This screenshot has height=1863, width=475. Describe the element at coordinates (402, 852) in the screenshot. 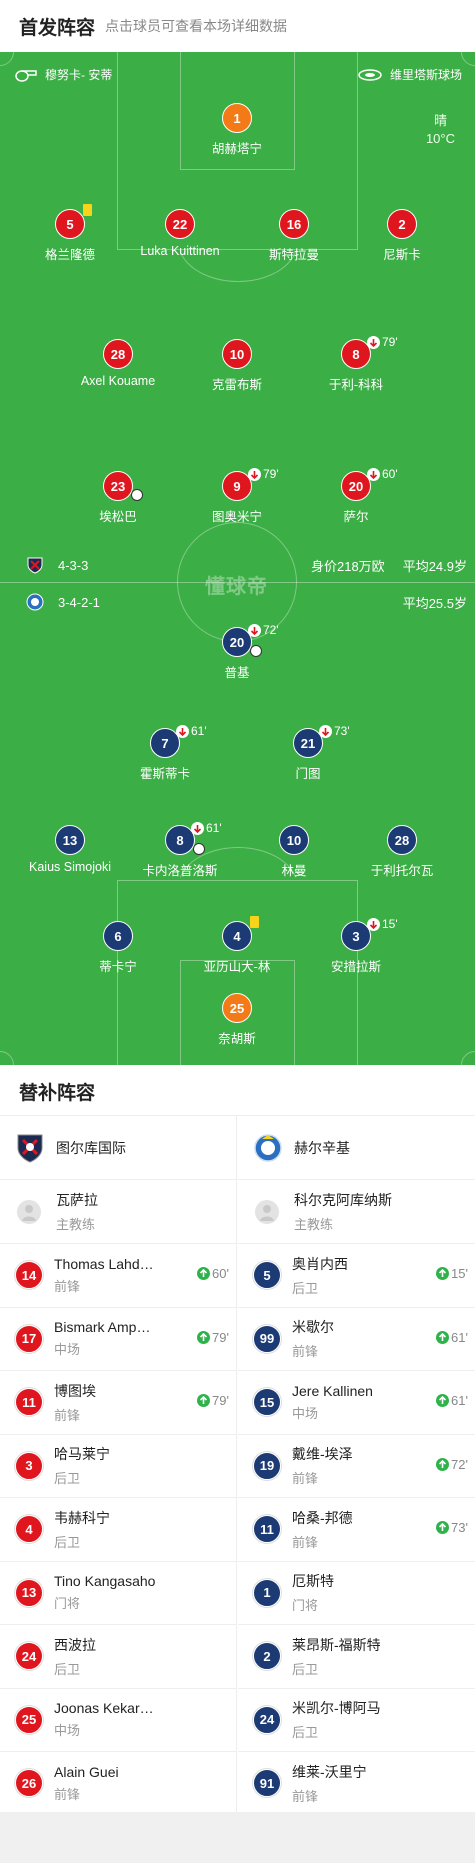

I see `away-player: 28 于利托尔瓦` at that location.